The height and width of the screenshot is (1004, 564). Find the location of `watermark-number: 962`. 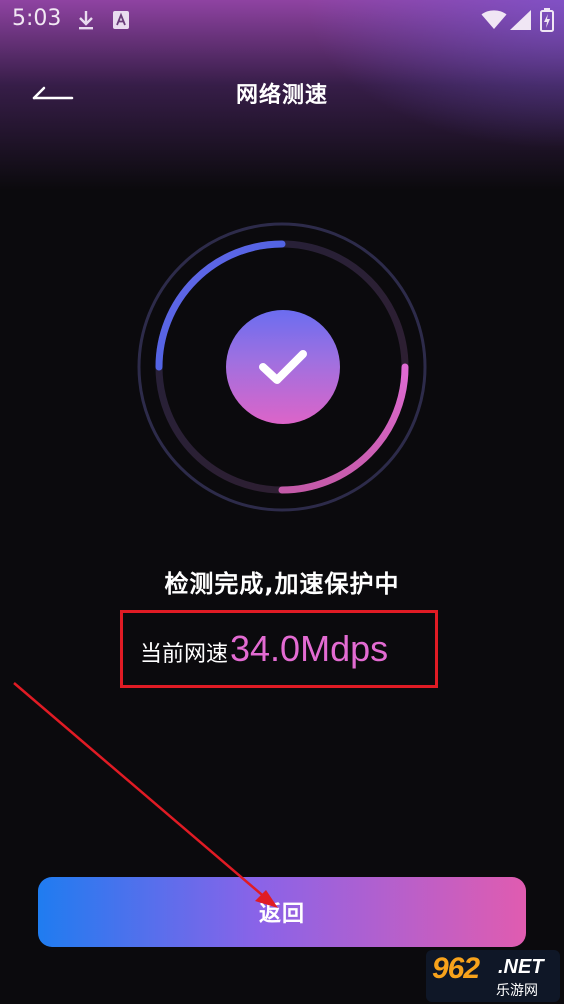

watermark-number: 962 is located at coordinates (456, 968).